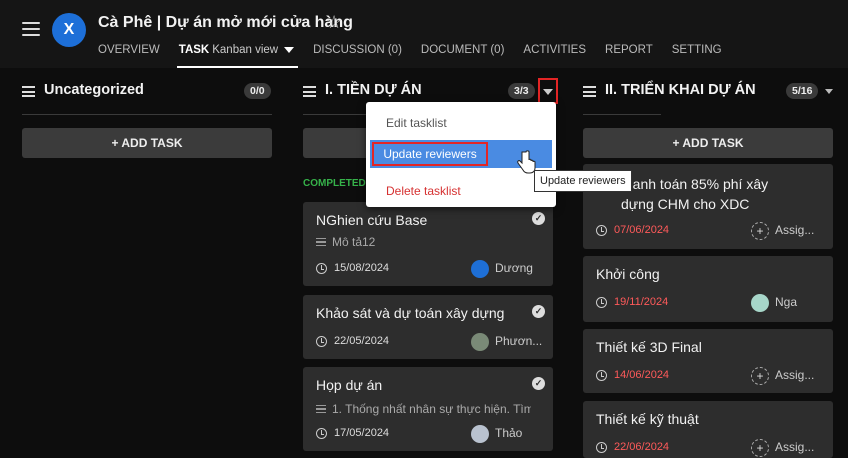  I want to click on tab-document: DOCUMENT (0), so click(462, 56).